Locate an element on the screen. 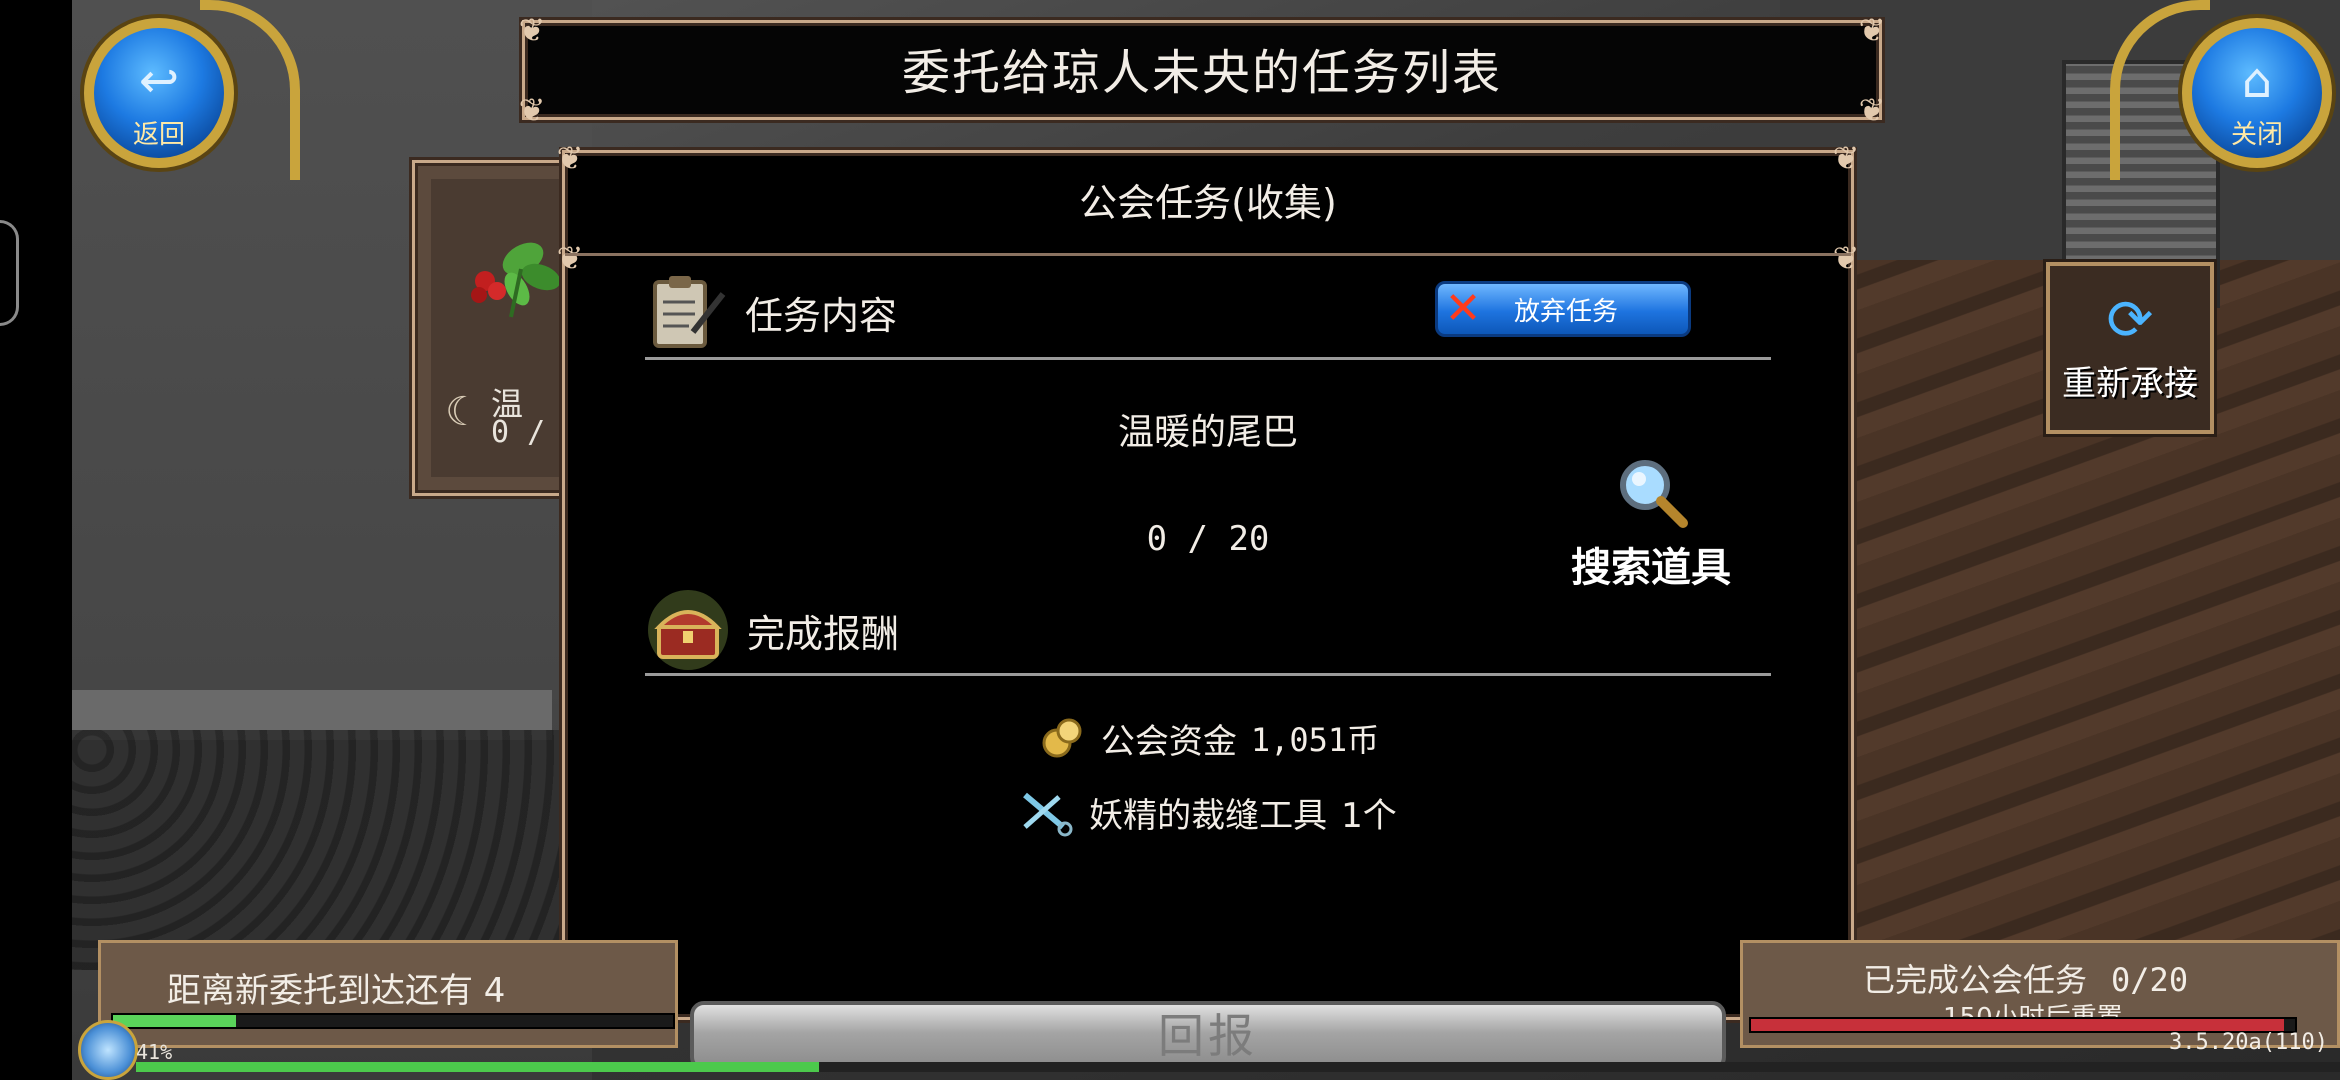  back-button: ↩ 返回 is located at coordinates (159, 93).